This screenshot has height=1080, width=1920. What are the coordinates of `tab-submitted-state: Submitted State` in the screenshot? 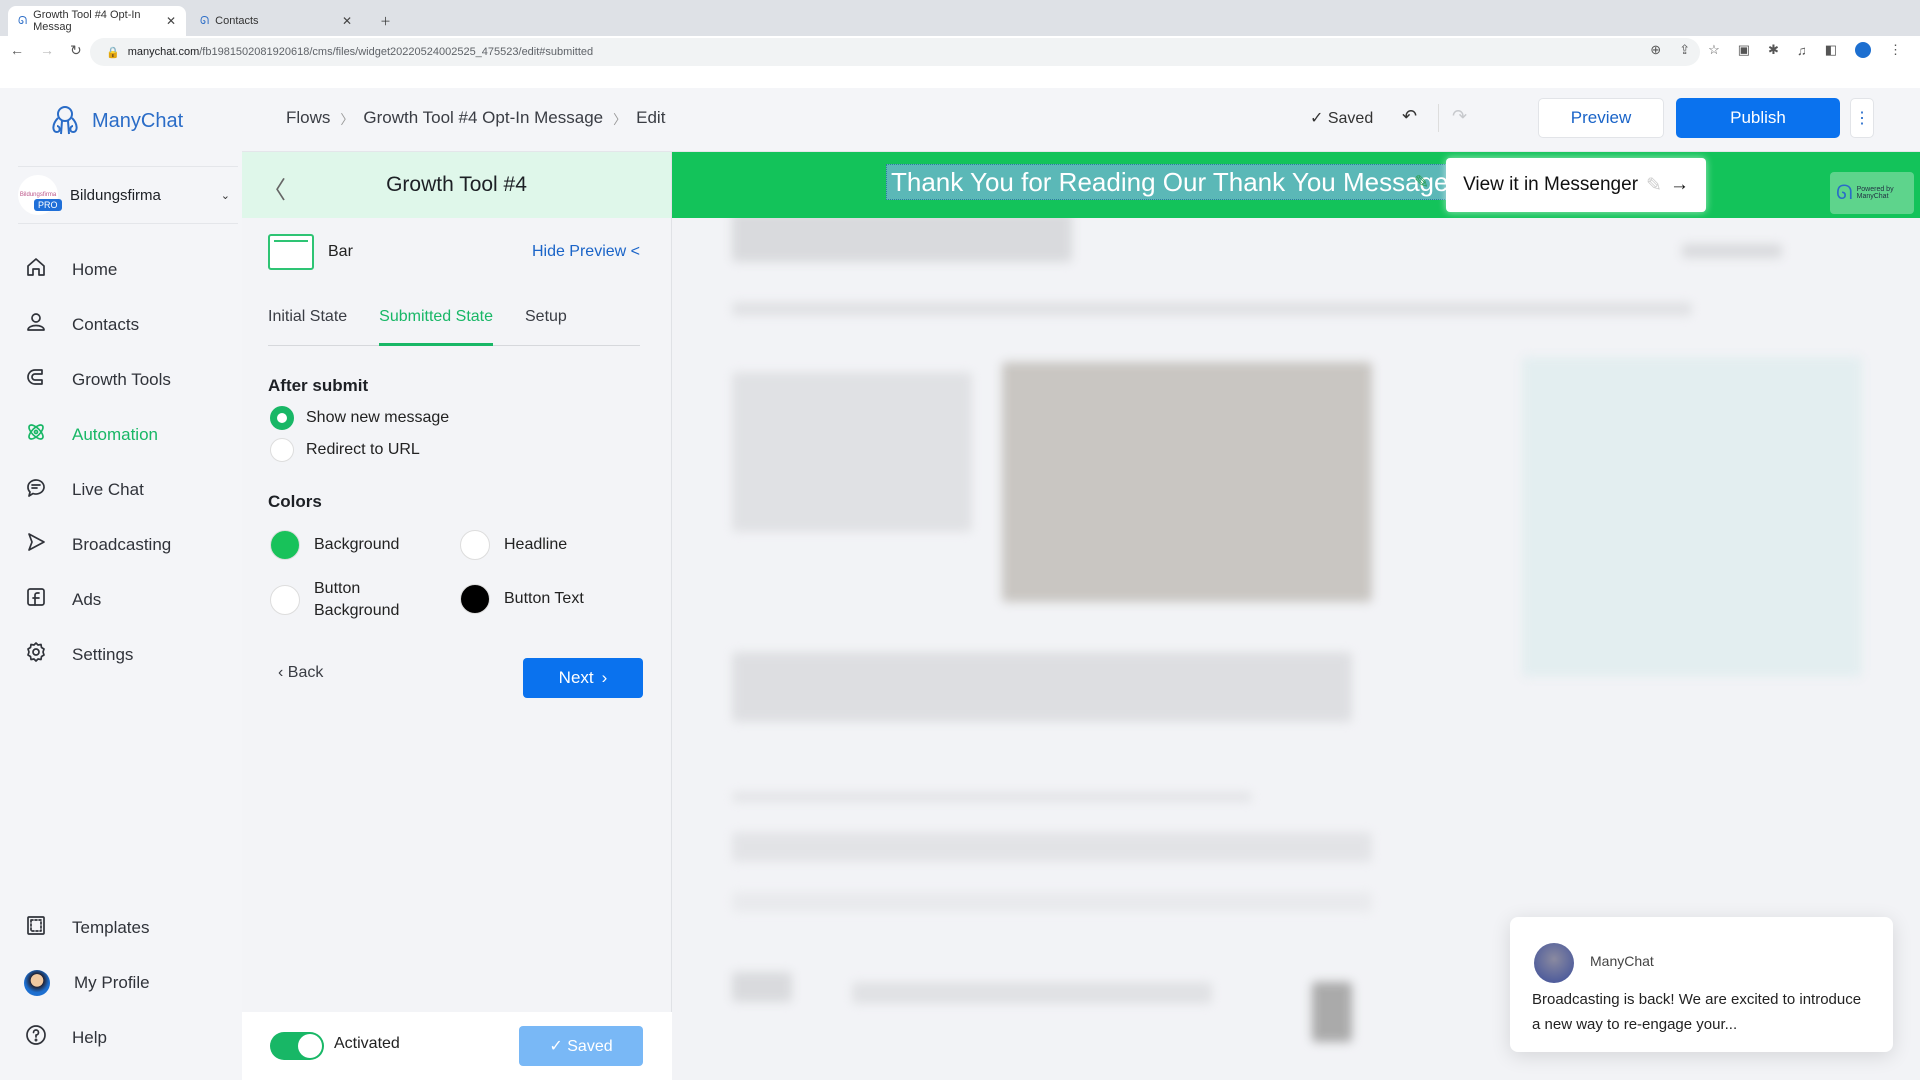 It's located at (436, 325).